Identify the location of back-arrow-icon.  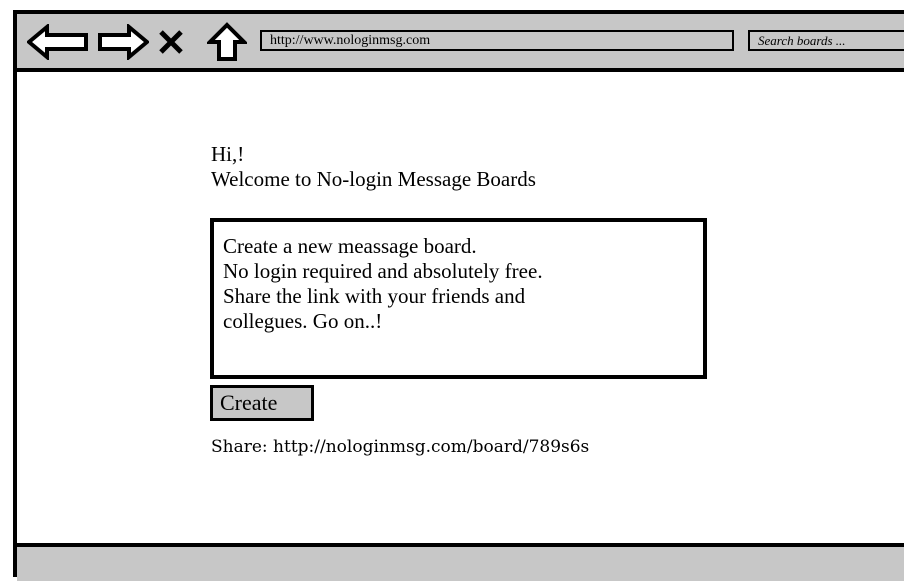
(58, 42).